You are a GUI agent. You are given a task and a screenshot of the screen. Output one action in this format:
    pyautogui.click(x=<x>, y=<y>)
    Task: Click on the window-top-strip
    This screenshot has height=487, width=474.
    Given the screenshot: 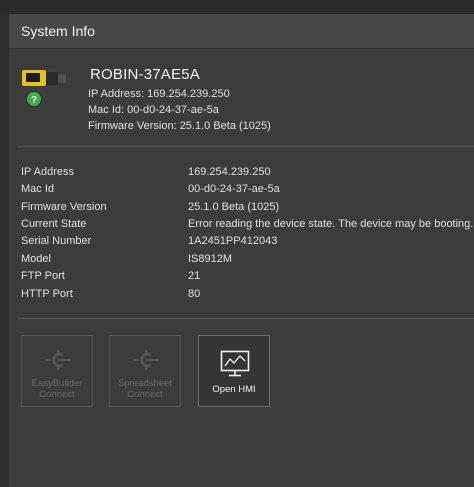 What is the action you would take?
    pyautogui.click(x=237, y=7)
    